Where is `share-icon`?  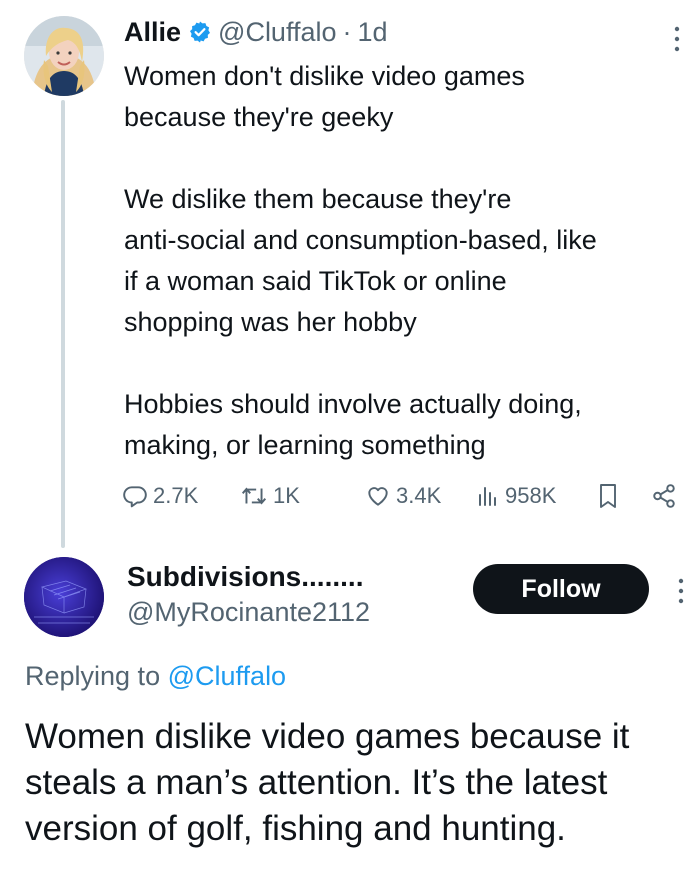
share-icon is located at coordinates (664, 496).